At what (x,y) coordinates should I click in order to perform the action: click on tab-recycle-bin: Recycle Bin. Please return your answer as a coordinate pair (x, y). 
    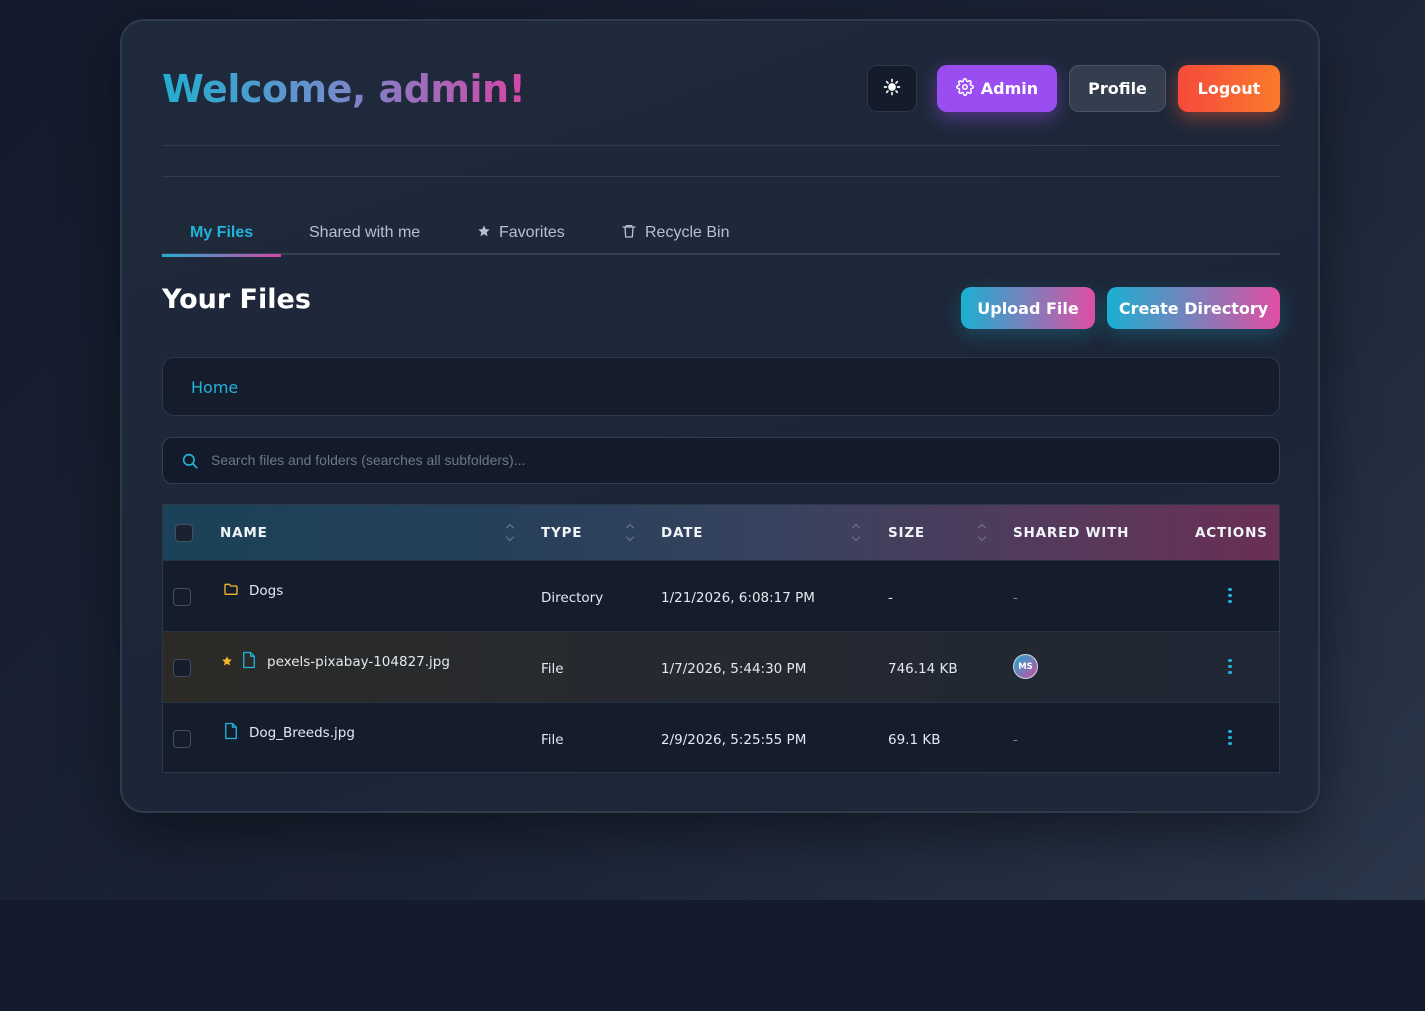
    Looking at the image, I should click on (675, 233).